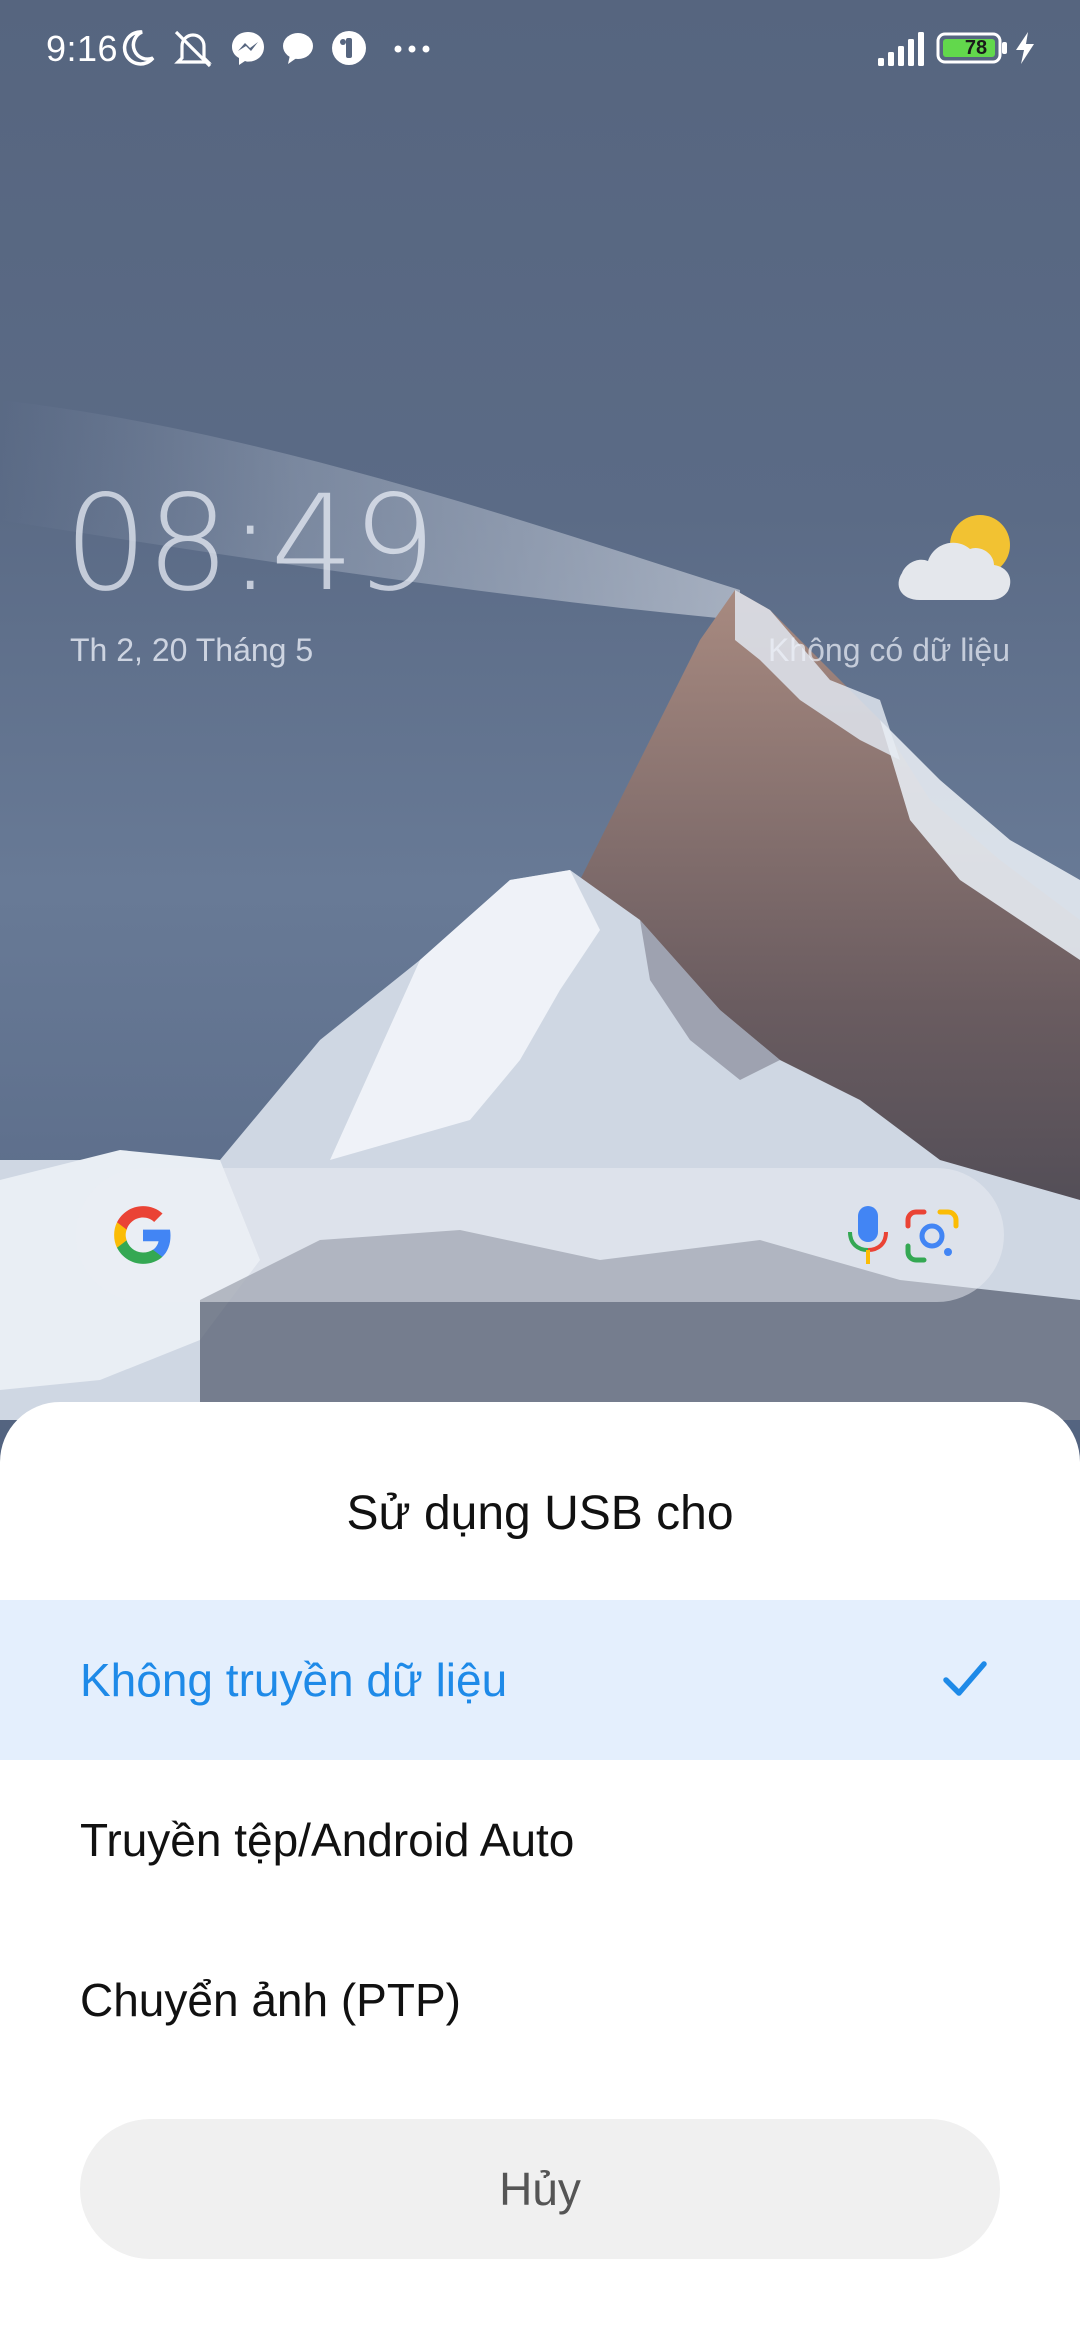 The width and height of the screenshot is (1080, 2340). I want to click on option-label: Không truyền dữ liệu, so click(294, 1680).